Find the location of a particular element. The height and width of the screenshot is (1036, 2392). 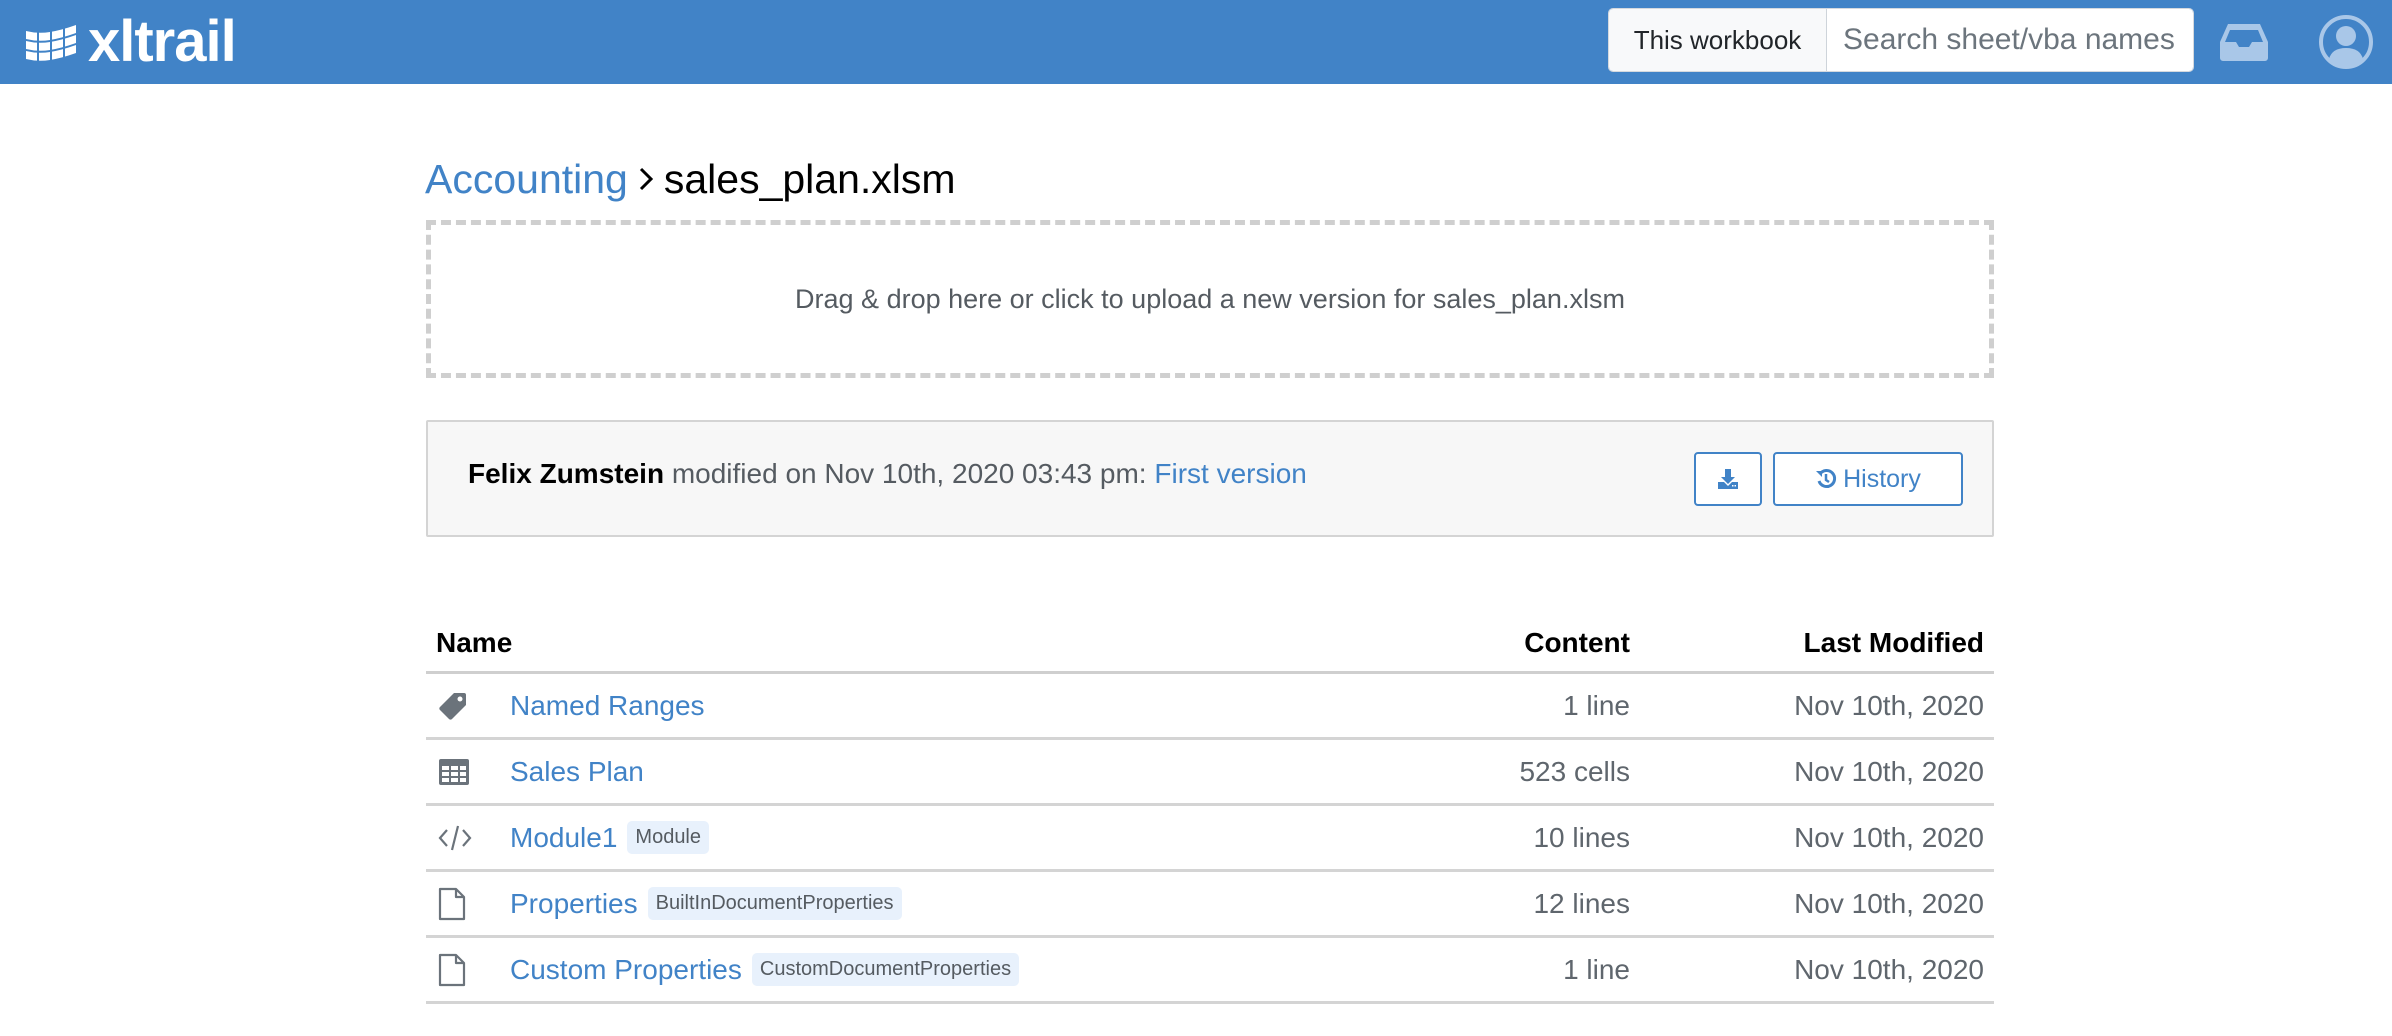

tag-icon is located at coordinates (462, 706).